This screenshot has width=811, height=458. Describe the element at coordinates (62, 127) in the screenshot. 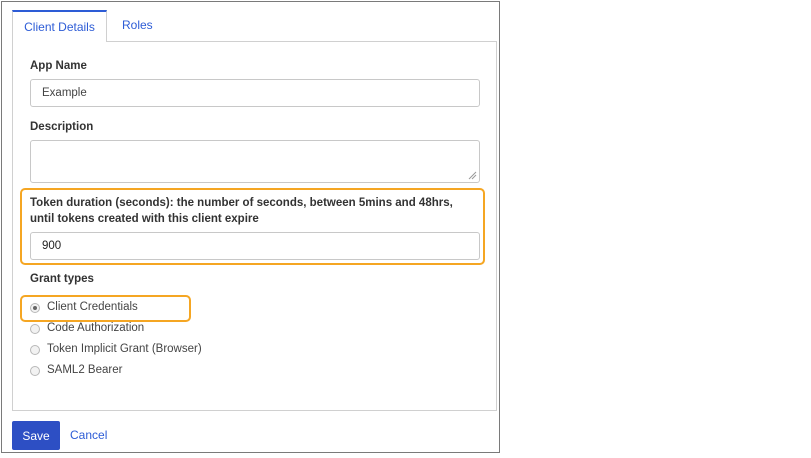

I see `description-label: Description` at that location.